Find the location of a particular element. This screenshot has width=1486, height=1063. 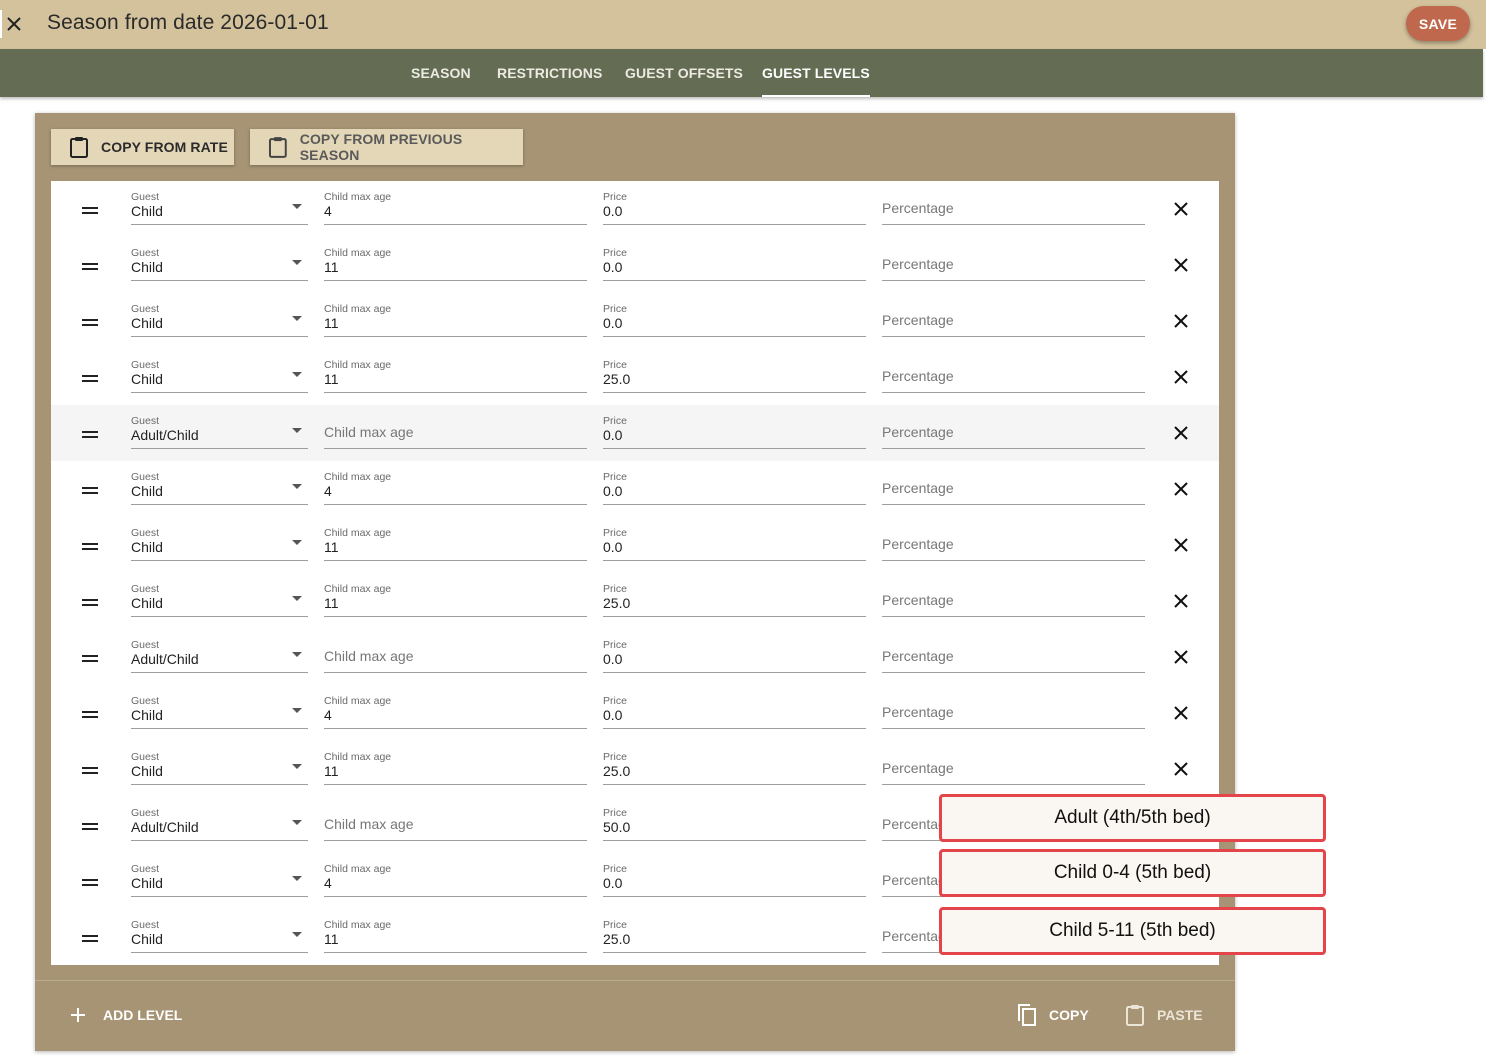

tab-season: SEASON is located at coordinates (441, 73).